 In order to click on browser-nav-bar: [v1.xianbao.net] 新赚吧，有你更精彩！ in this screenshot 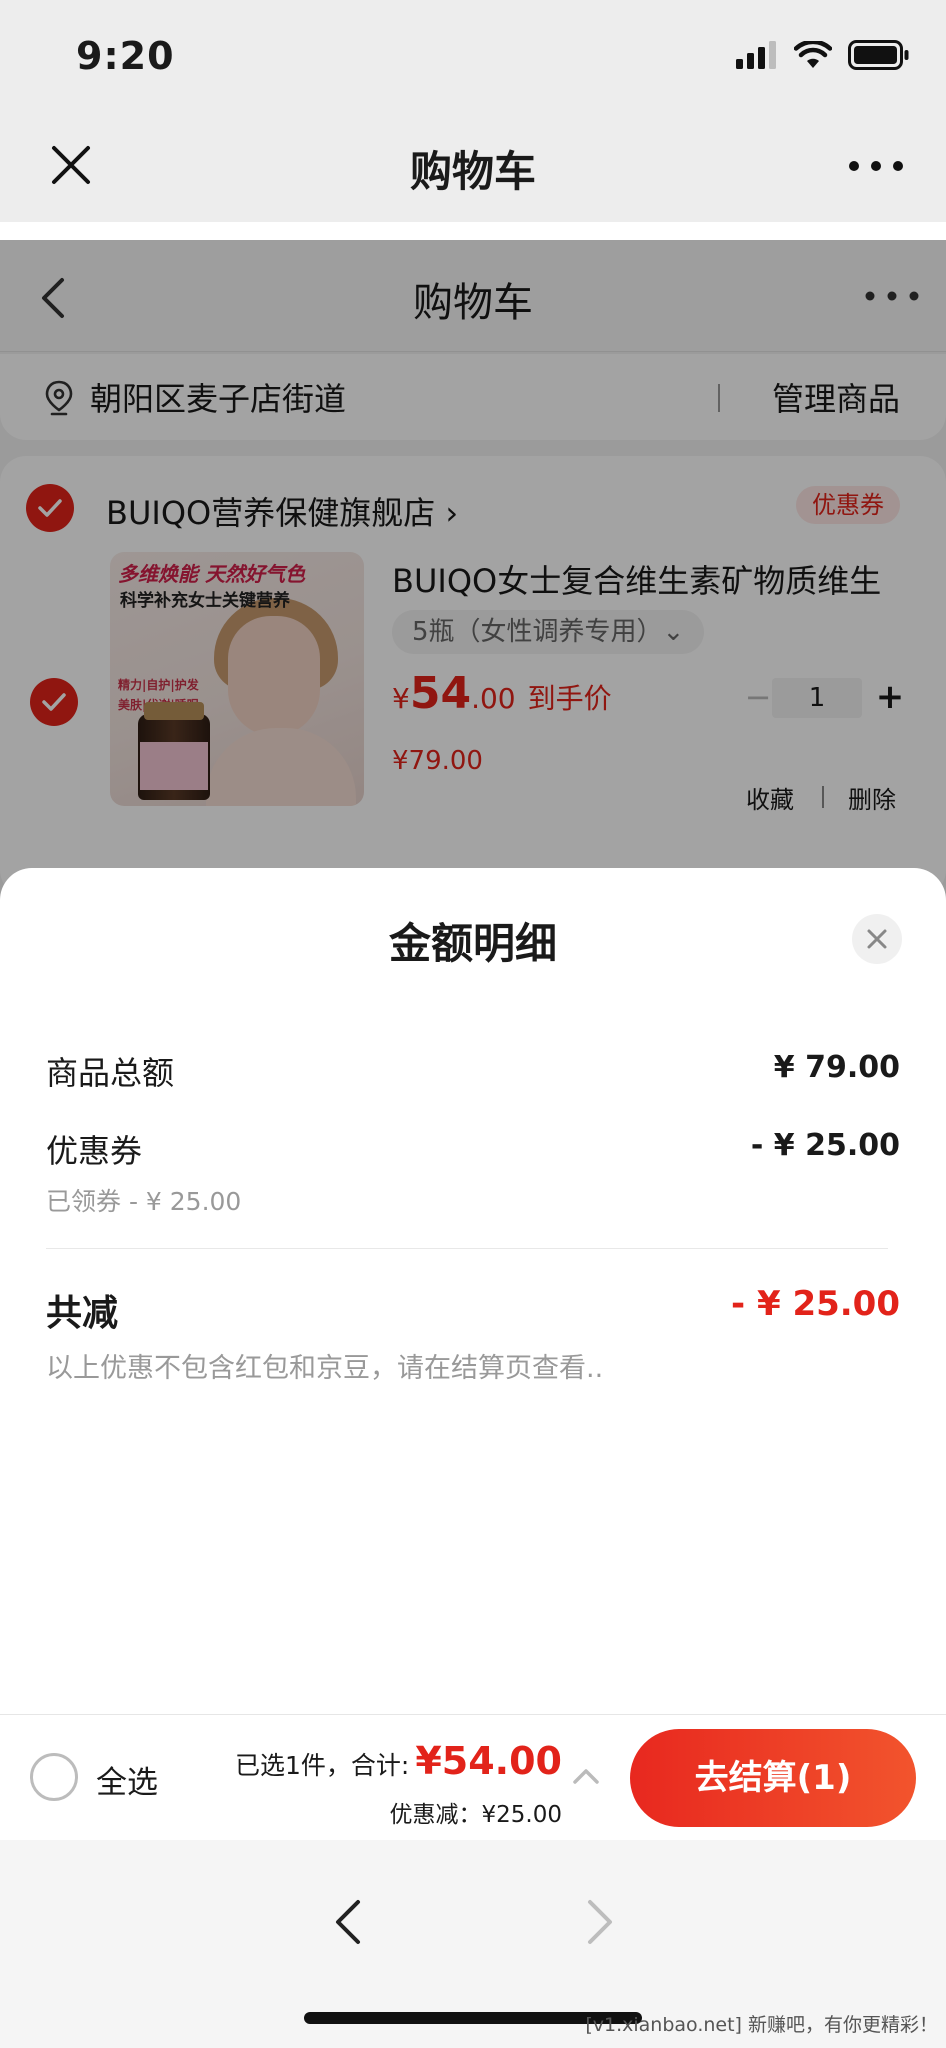, I will do `click(473, 1944)`.